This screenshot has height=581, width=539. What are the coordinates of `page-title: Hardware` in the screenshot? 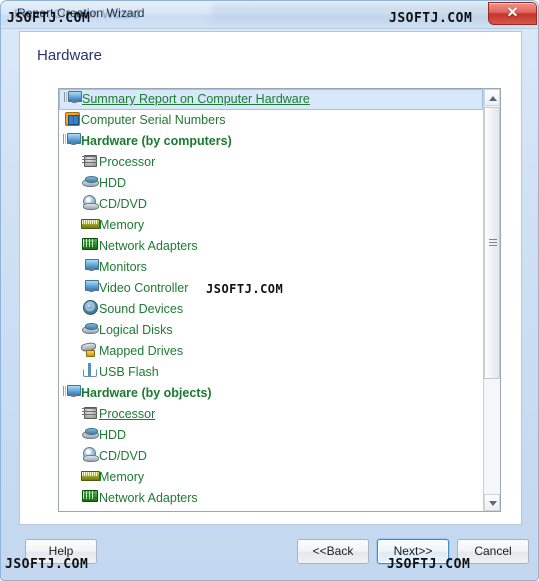 It's located at (70, 55).